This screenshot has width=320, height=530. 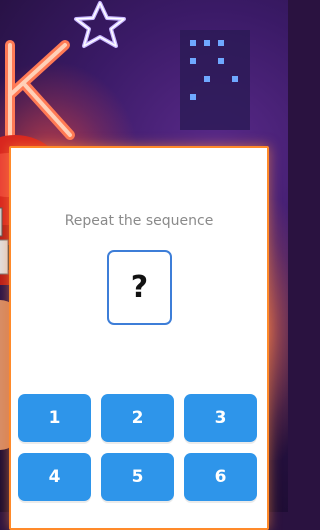 What do you see at coordinates (137, 477) in the screenshot?
I see `key-5-button: 5` at bounding box center [137, 477].